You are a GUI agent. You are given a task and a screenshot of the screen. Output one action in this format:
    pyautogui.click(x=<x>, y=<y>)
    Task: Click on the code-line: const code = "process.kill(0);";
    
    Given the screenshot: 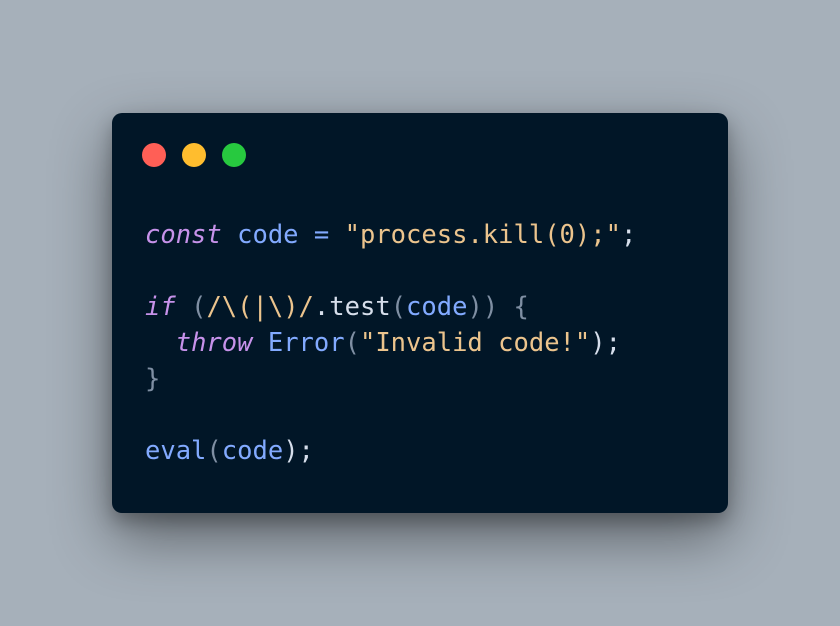 What is the action you would take?
    pyautogui.click(x=390, y=235)
    